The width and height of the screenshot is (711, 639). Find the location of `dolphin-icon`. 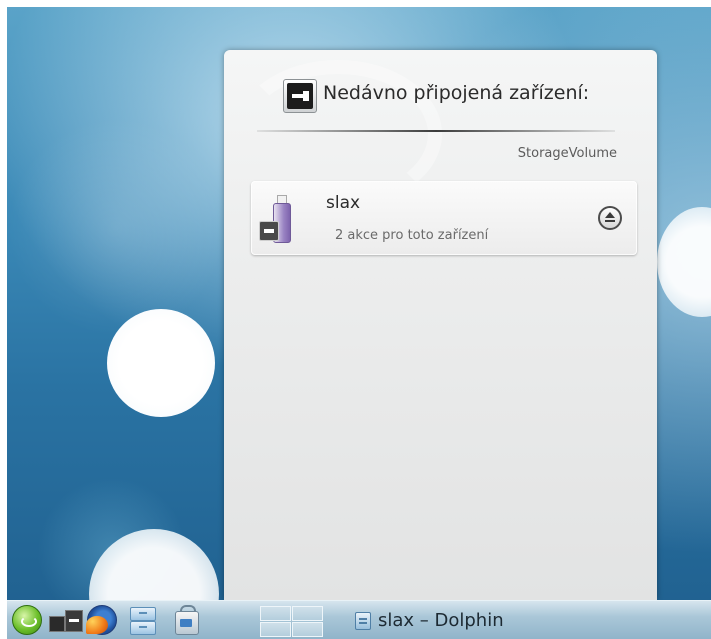

dolphin-icon is located at coordinates (363, 621).